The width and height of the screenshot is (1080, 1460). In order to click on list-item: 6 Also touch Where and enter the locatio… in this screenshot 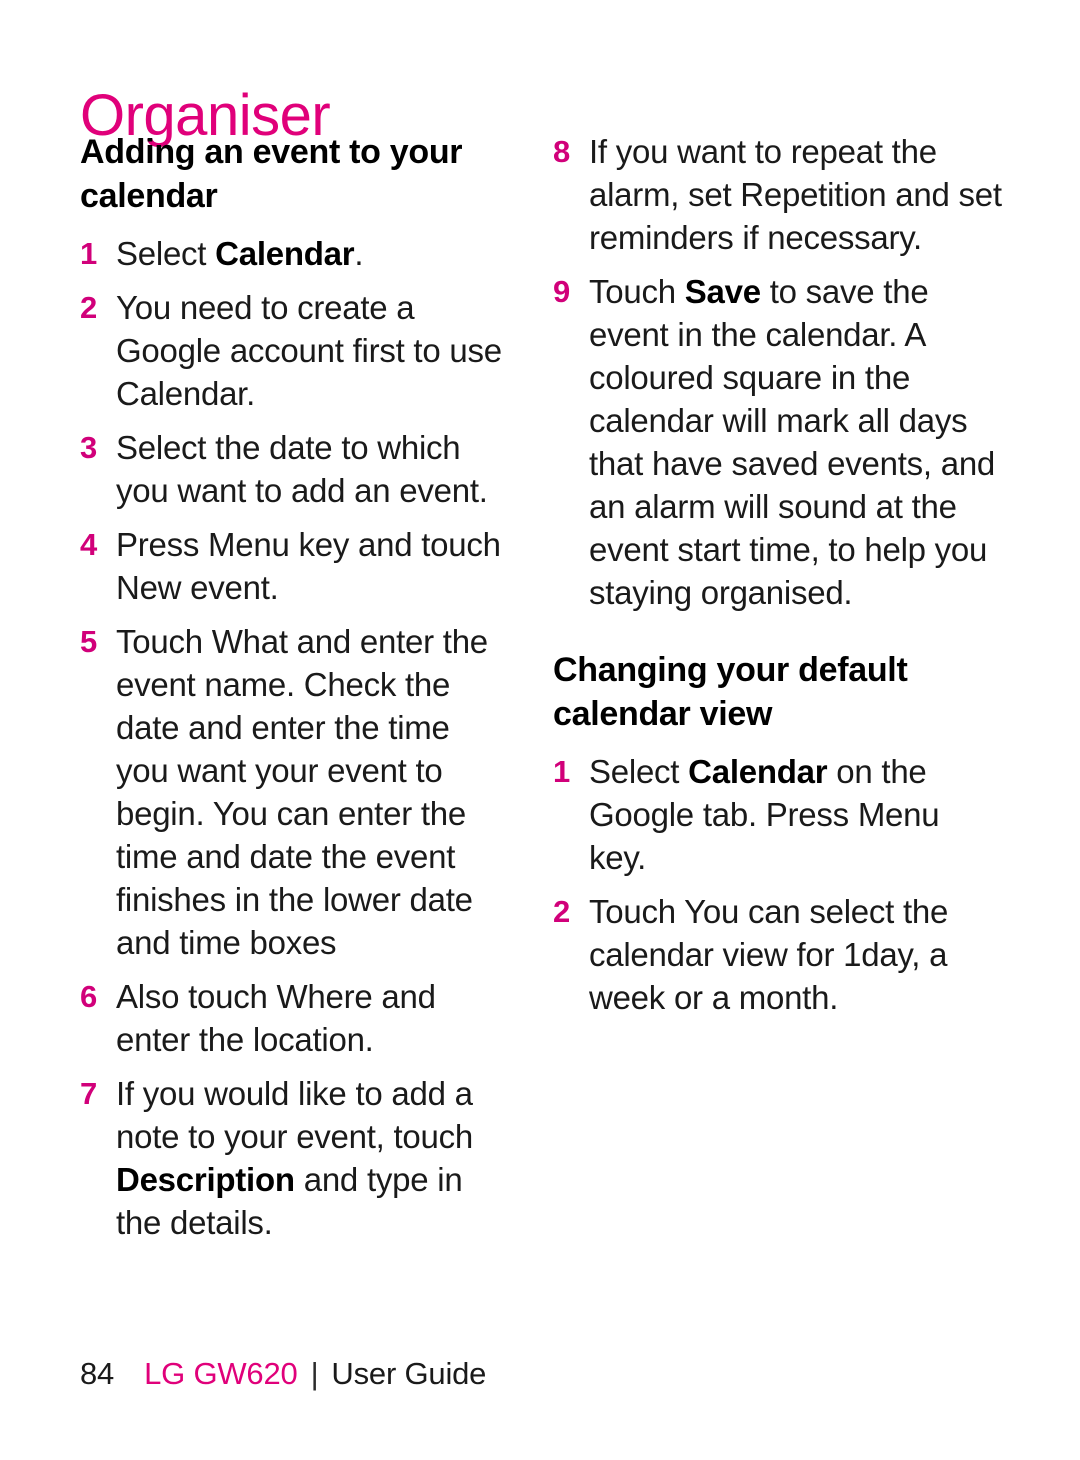, I will do `click(292, 1018)`.